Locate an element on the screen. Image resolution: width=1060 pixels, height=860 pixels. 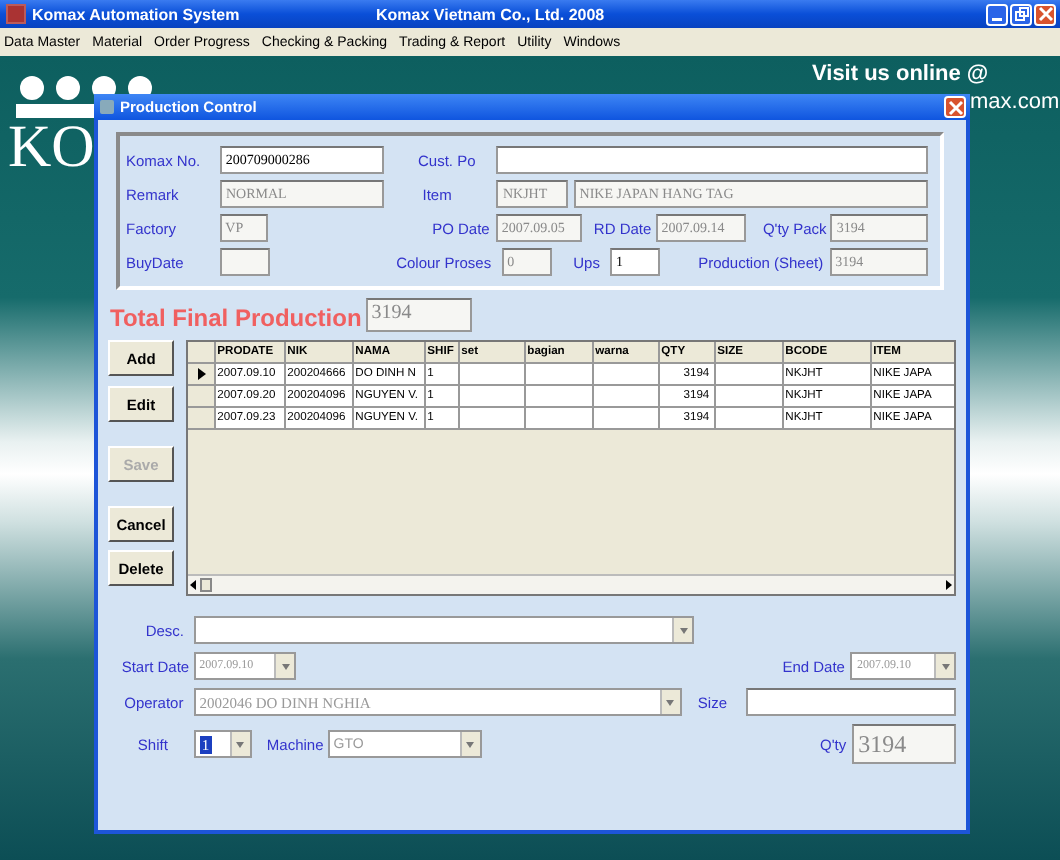
desc-dropdown is located at coordinates (444, 630).